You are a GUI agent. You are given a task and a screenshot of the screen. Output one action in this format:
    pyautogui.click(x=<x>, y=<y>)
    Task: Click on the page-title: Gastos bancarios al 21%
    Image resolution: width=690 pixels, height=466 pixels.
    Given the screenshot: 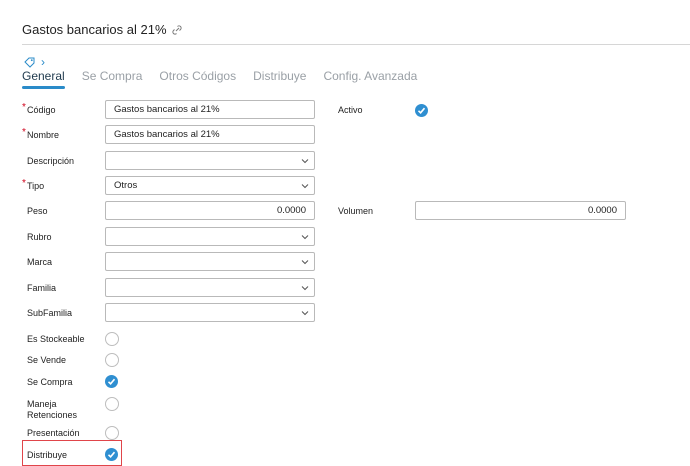 What is the action you would take?
    pyautogui.click(x=102, y=29)
    